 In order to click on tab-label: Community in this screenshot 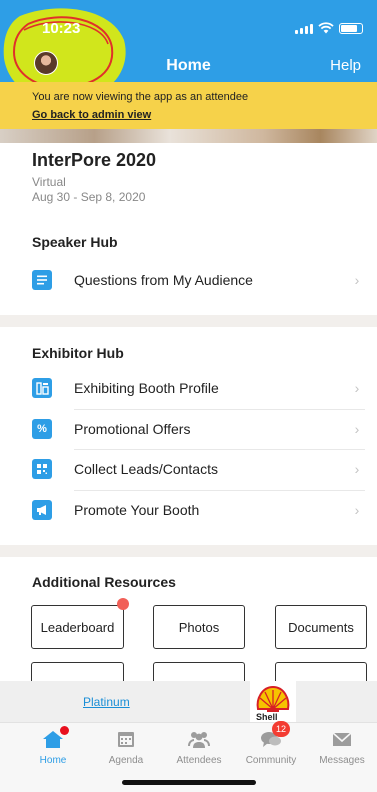, I will do `click(271, 760)`.